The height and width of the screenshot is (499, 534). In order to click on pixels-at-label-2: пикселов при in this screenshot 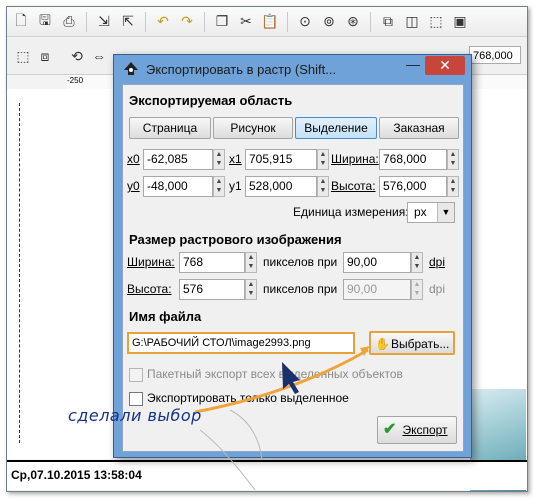, I will do `click(300, 289)`.